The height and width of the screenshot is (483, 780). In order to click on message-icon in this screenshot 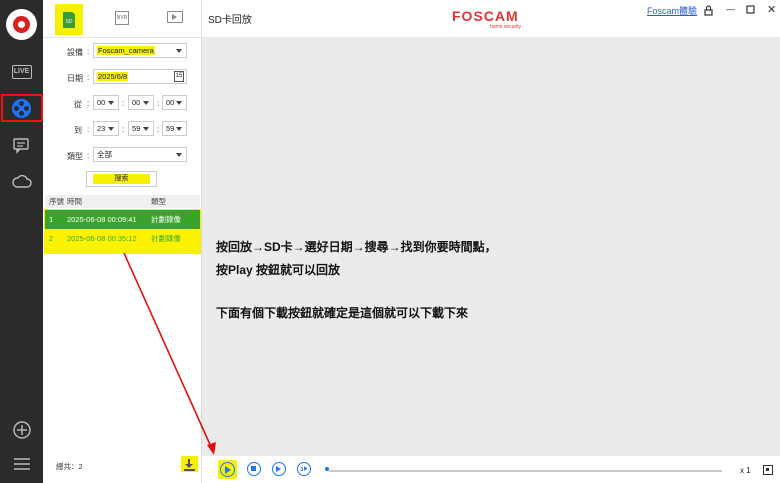, I will do `click(21, 146)`.